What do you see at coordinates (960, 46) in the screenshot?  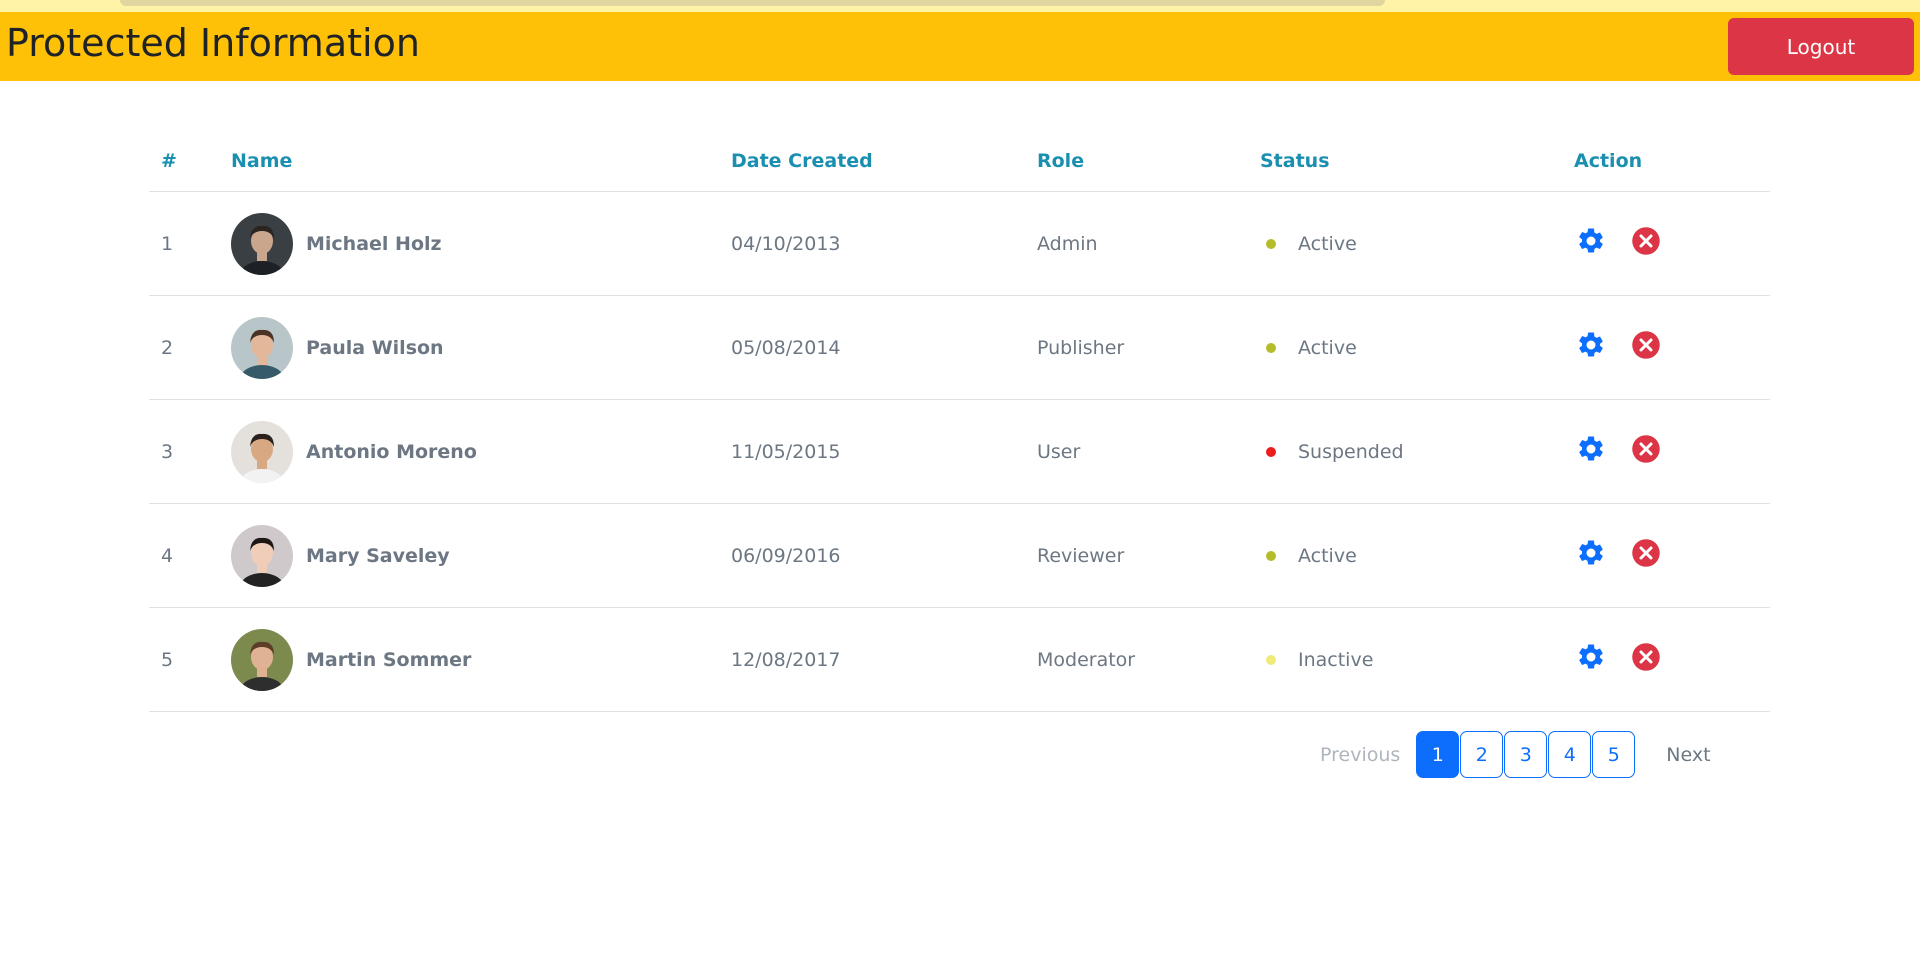 I see `page-header: Protected Information Logout` at bounding box center [960, 46].